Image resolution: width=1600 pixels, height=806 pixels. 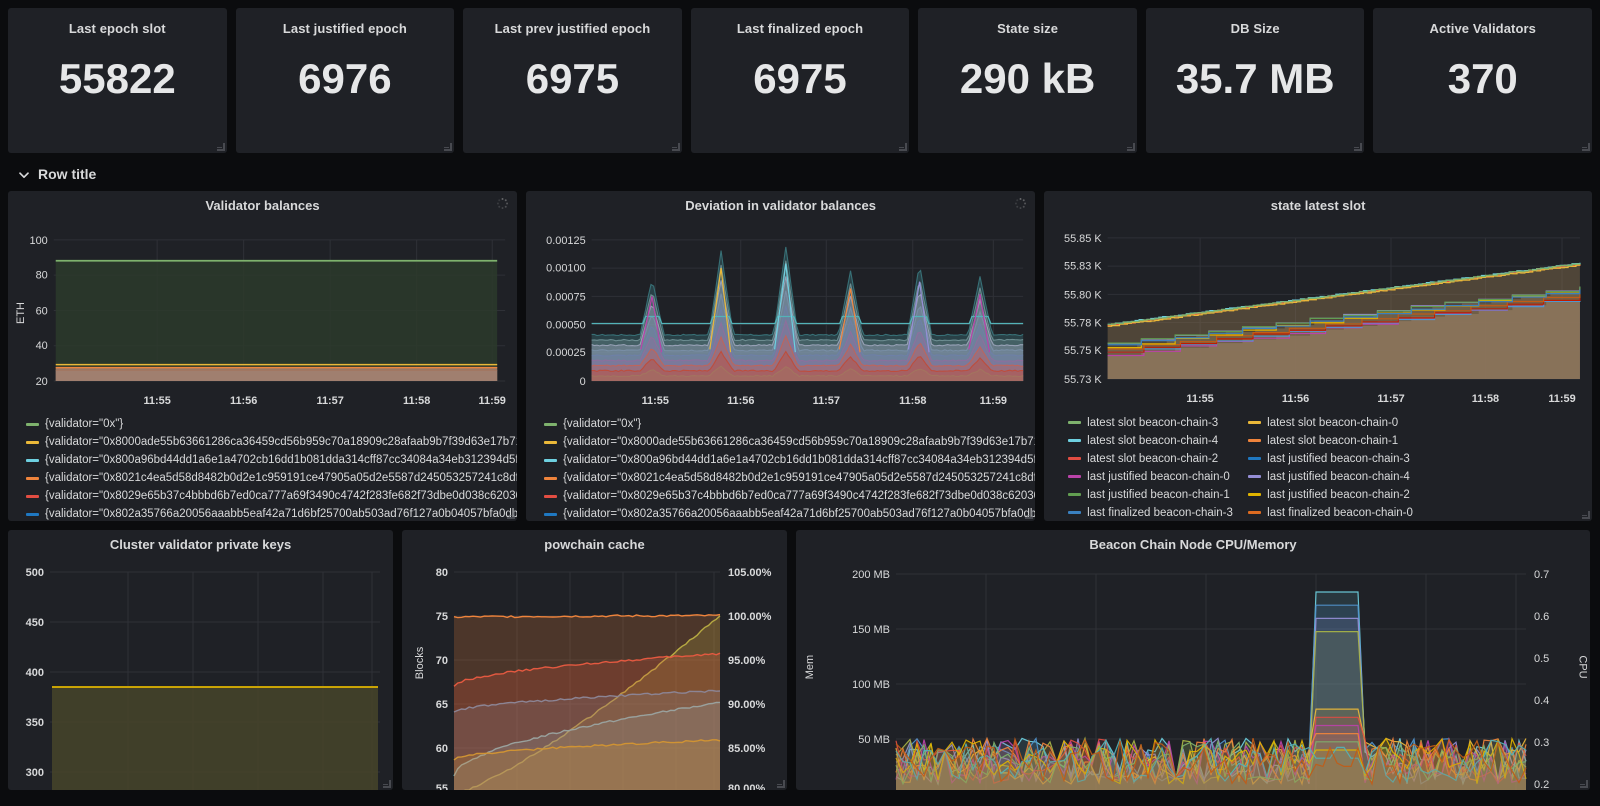 I want to click on panel-title: powchain cache, so click(x=594, y=544).